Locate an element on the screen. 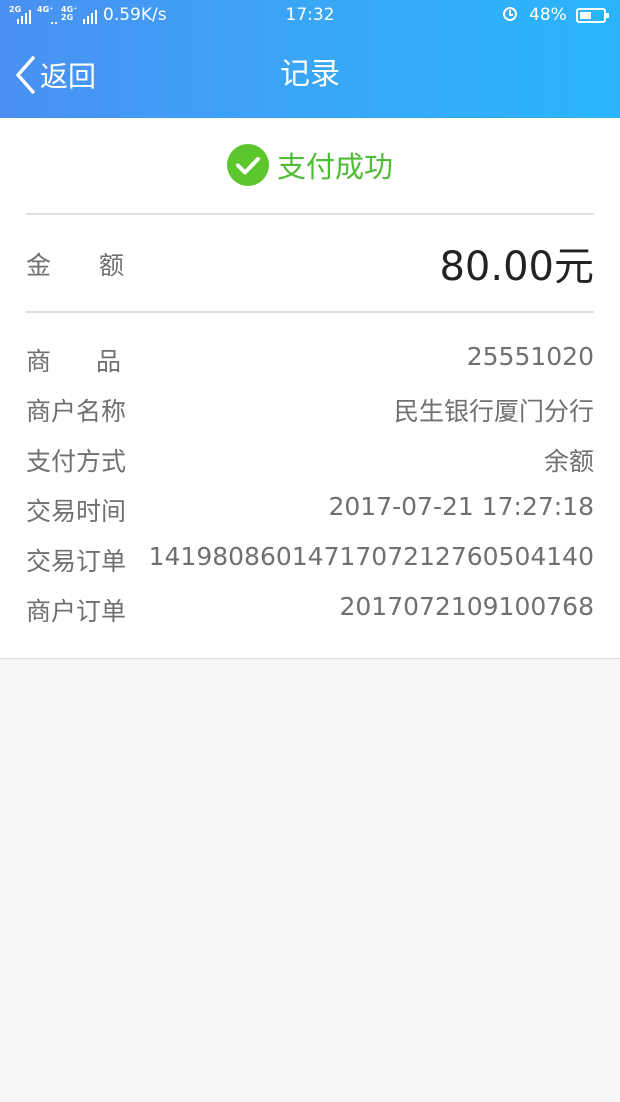 This screenshot has height=1102, width=620. payment-status: 支付成功 is located at coordinates (310, 165).